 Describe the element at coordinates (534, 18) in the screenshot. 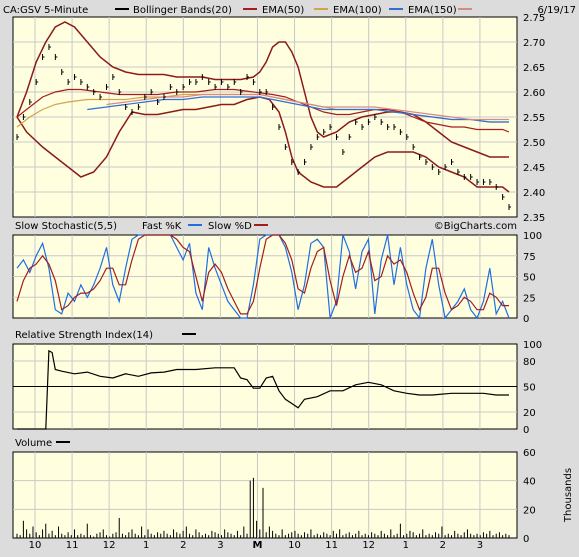

I see `price-y-tick: 2.75` at that location.